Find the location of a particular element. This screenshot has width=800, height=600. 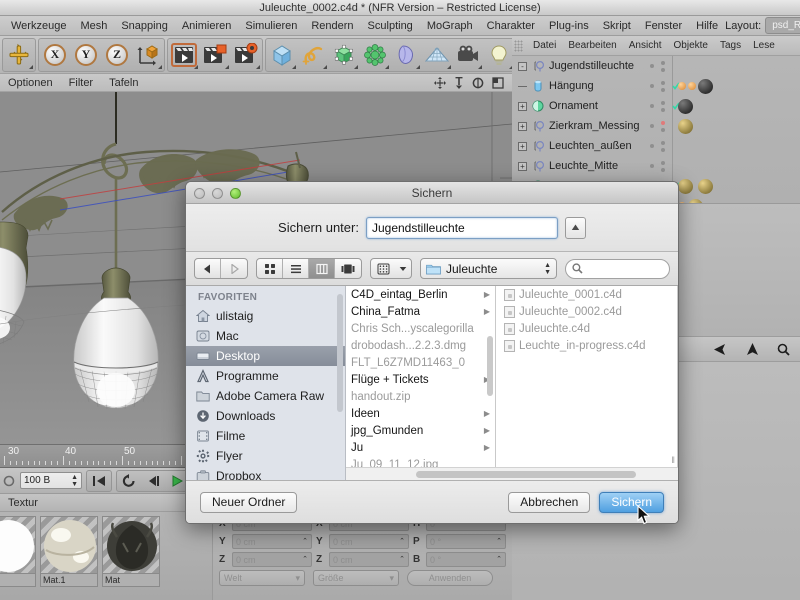

om-menu-bearbeiten: Bearbeiten is located at coordinates (592, 45).